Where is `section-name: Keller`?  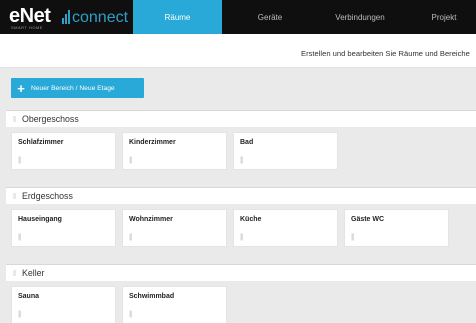
section-name: Keller is located at coordinates (33, 273).